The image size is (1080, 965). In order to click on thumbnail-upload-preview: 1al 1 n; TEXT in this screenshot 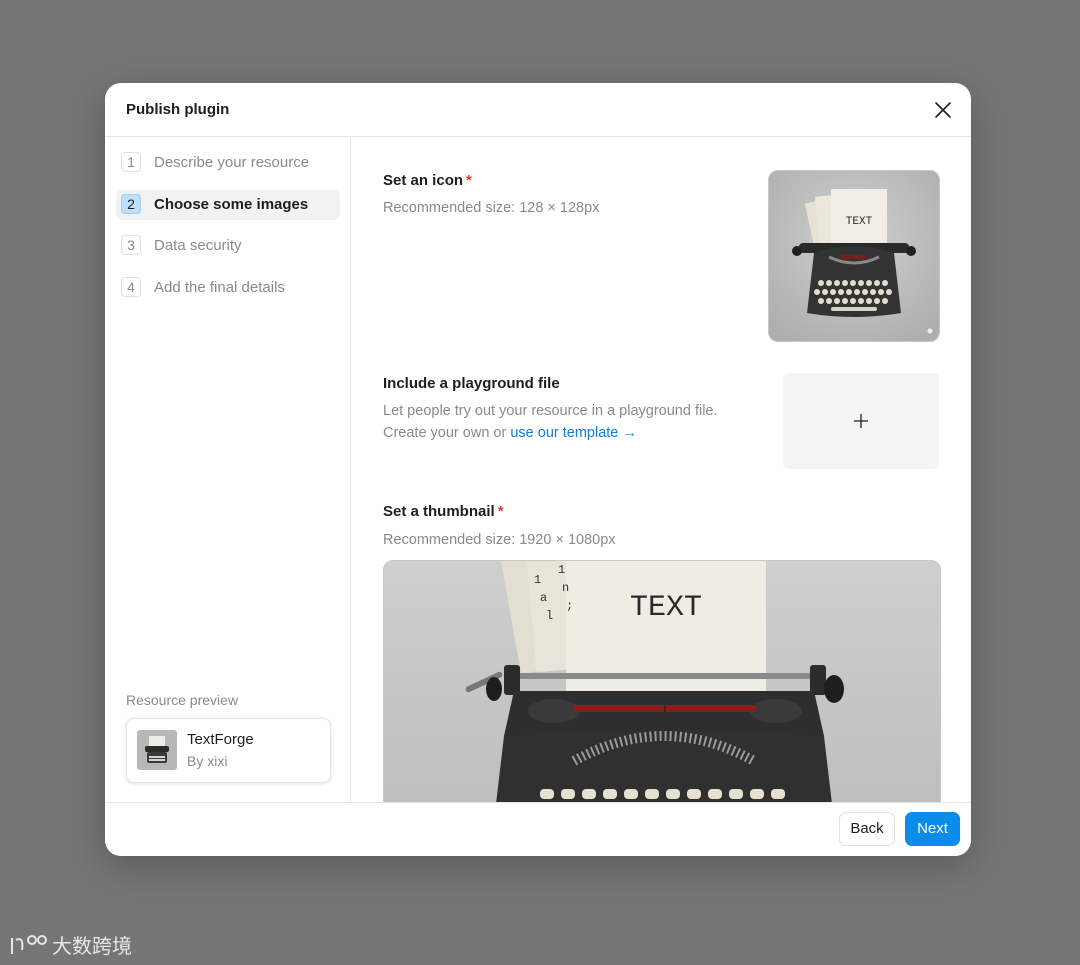, I will do `click(662, 681)`.